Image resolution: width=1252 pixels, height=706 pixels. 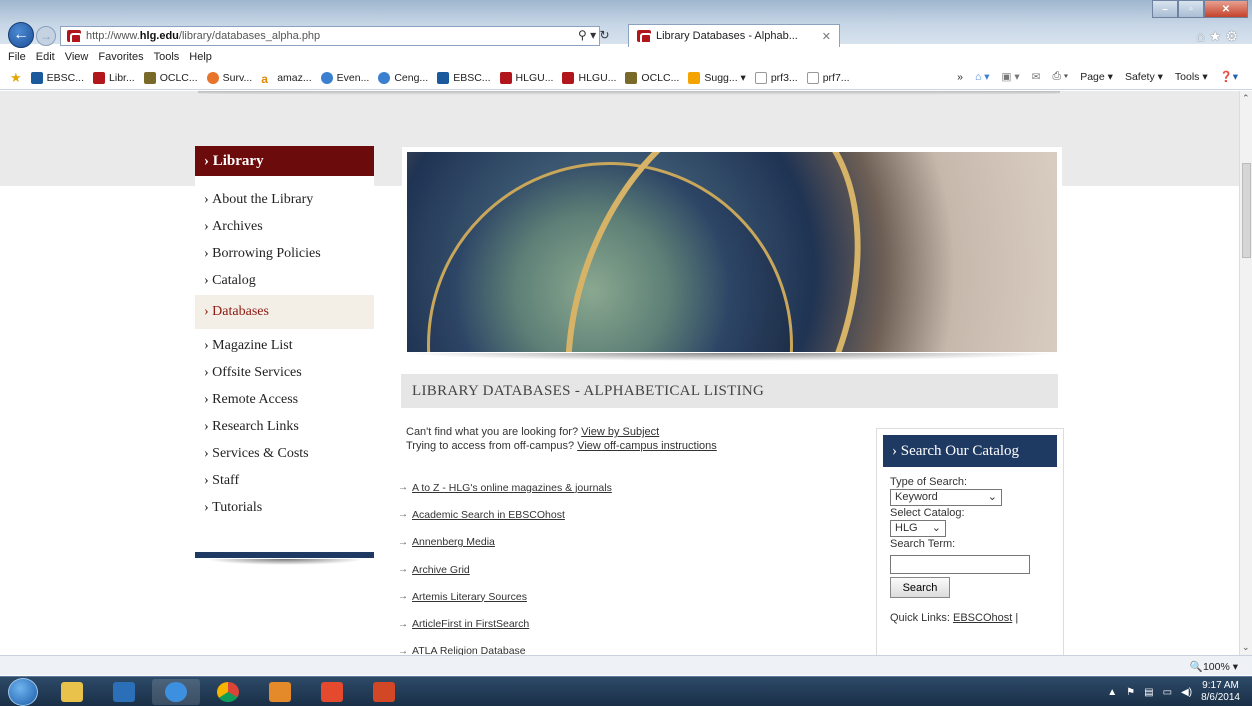 I want to click on back-button: ←, so click(x=21, y=35).